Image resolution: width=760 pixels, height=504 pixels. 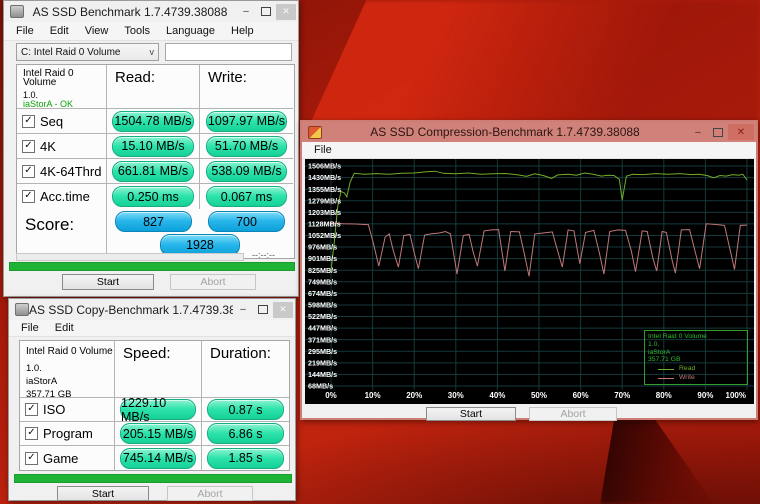 What do you see at coordinates (246, 221) in the screenshot?
I see `score-write-pill: 700` at bounding box center [246, 221].